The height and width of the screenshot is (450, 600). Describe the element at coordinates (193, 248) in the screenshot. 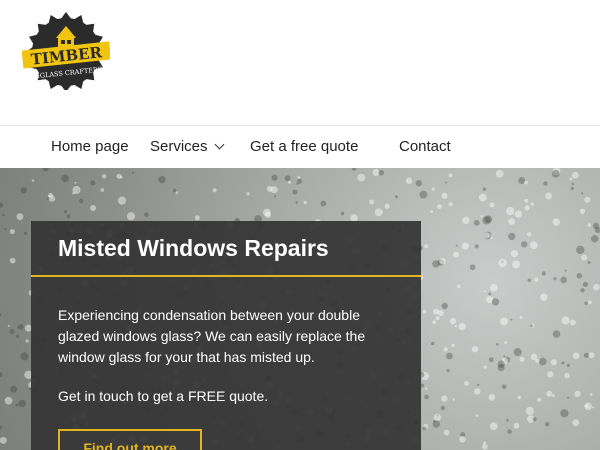

I see `hero-title: Misted Windows Repairs` at that location.